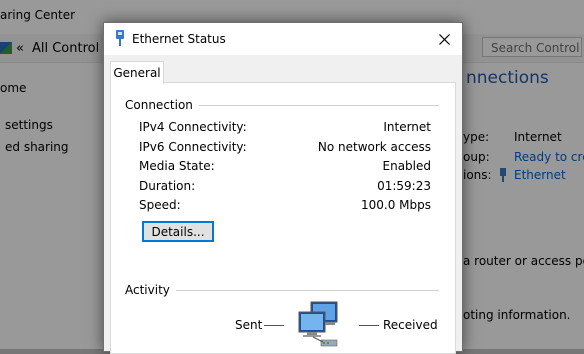 The image size is (584, 354). Describe the element at coordinates (137, 72) in the screenshot. I see `tab-general: General` at that location.